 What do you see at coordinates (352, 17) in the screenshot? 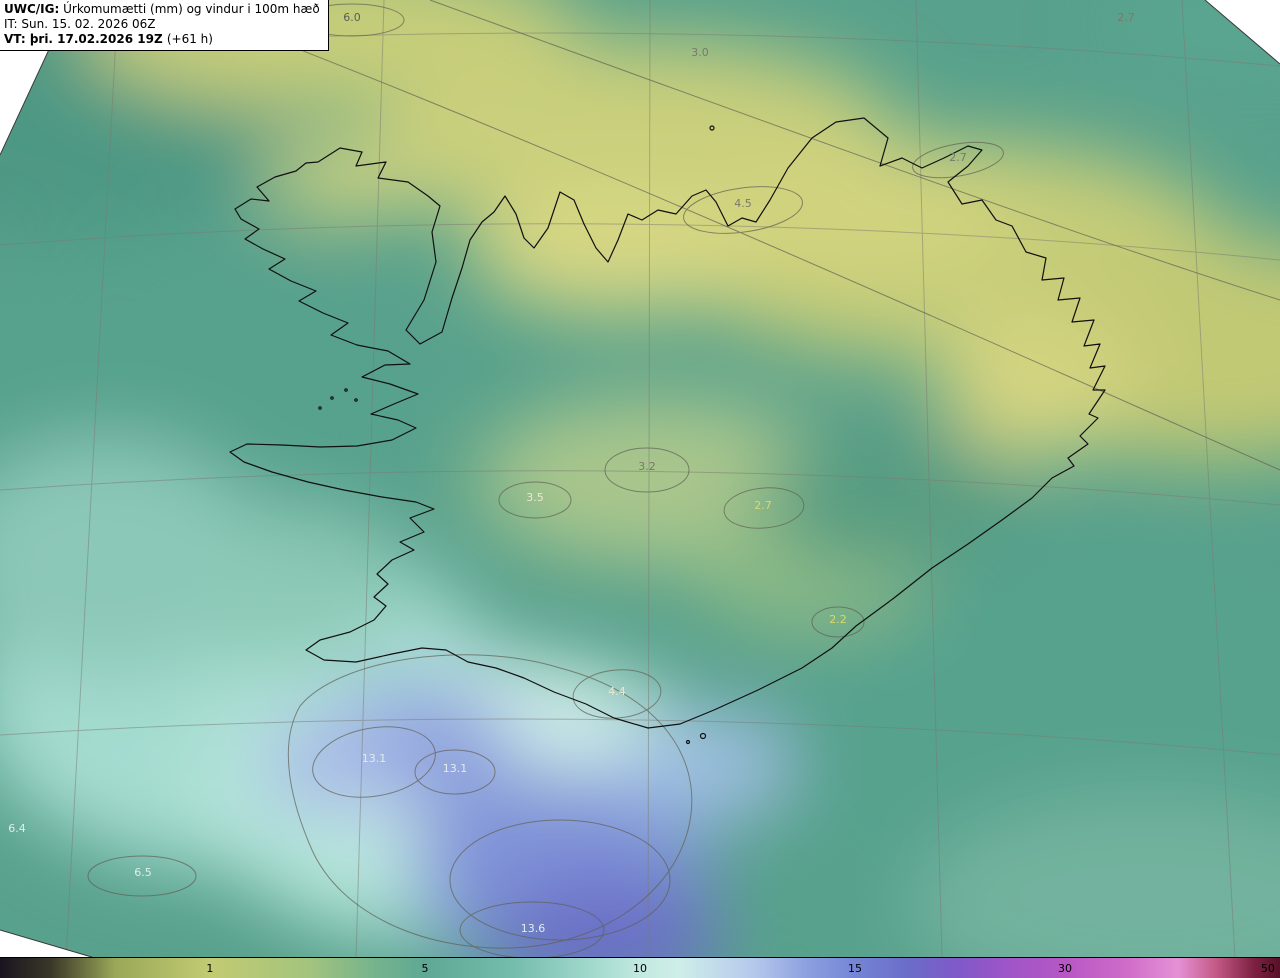
I see `precip-value-label: 6.0` at bounding box center [352, 17].